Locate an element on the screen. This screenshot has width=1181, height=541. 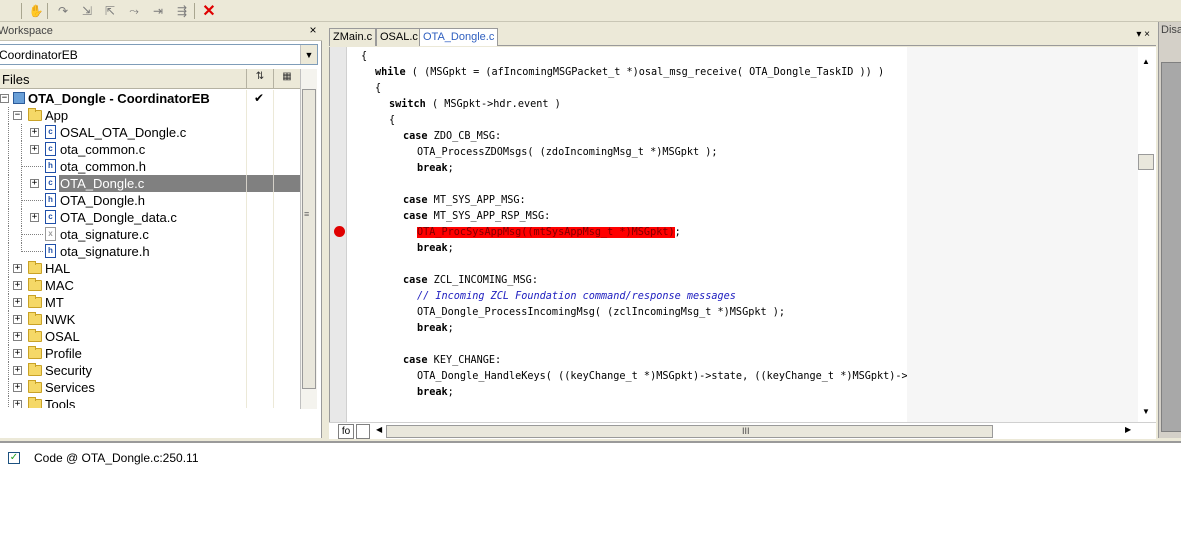
tree-folder: + OSAL is located at coordinates (150, 336).